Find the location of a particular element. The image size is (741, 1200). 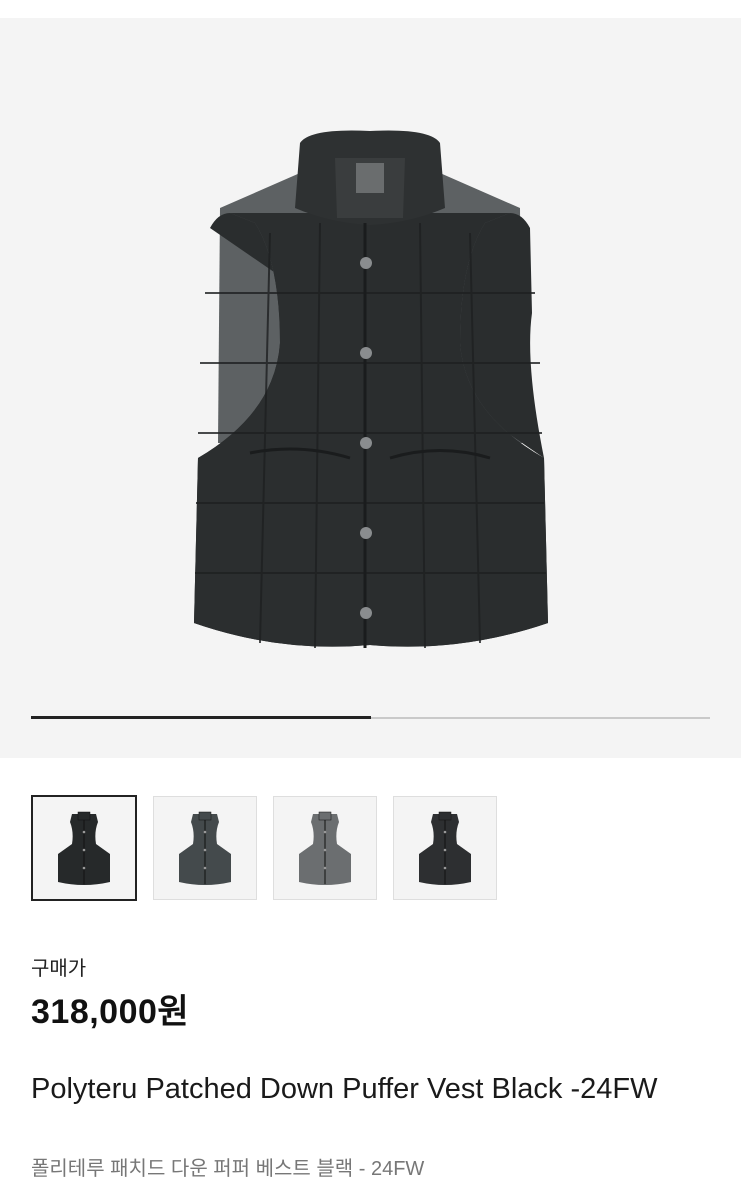

price-value: 318,000원 is located at coordinates (110, 1012).